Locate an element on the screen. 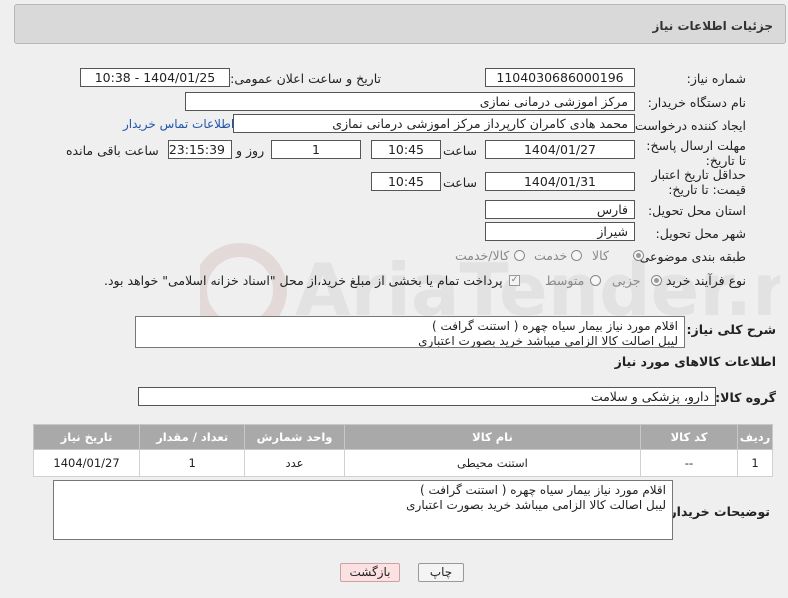 The image size is (788, 598). days-label: روز و is located at coordinates (250, 150).